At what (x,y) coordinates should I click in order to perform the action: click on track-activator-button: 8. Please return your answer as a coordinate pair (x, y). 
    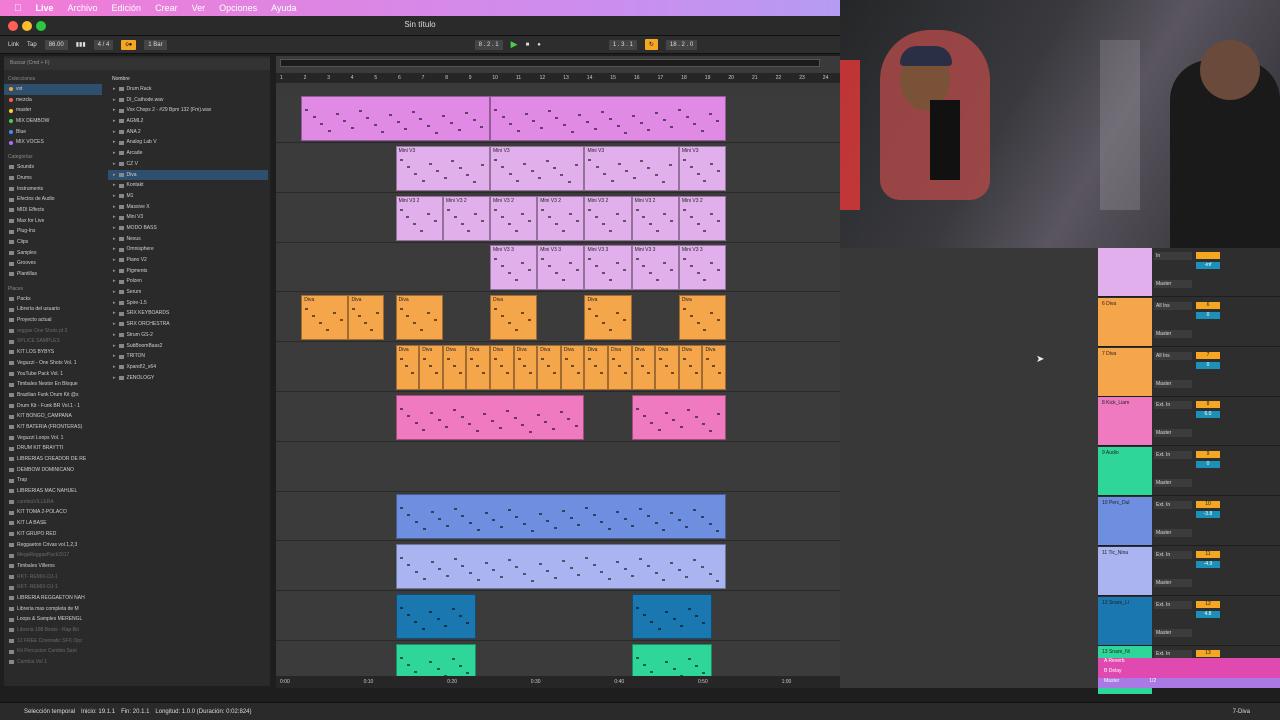
    Looking at the image, I should click on (1208, 405).